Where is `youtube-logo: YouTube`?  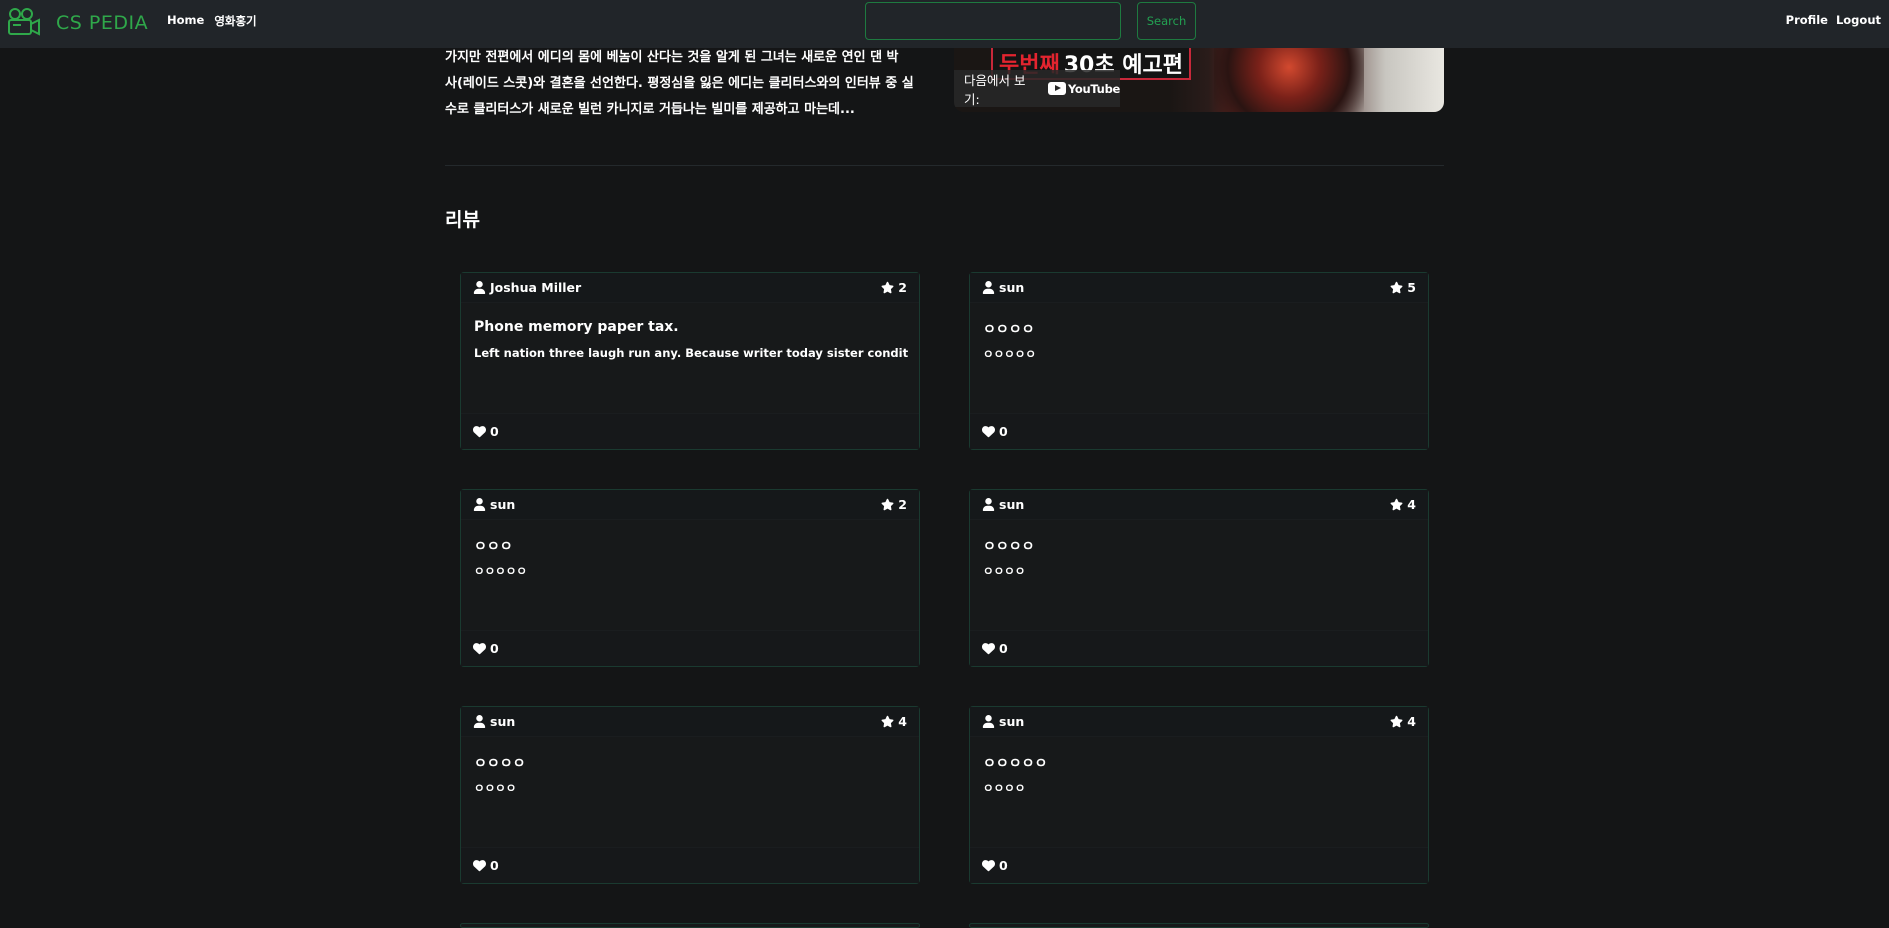
youtube-logo: YouTube is located at coordinates (1083, 88).